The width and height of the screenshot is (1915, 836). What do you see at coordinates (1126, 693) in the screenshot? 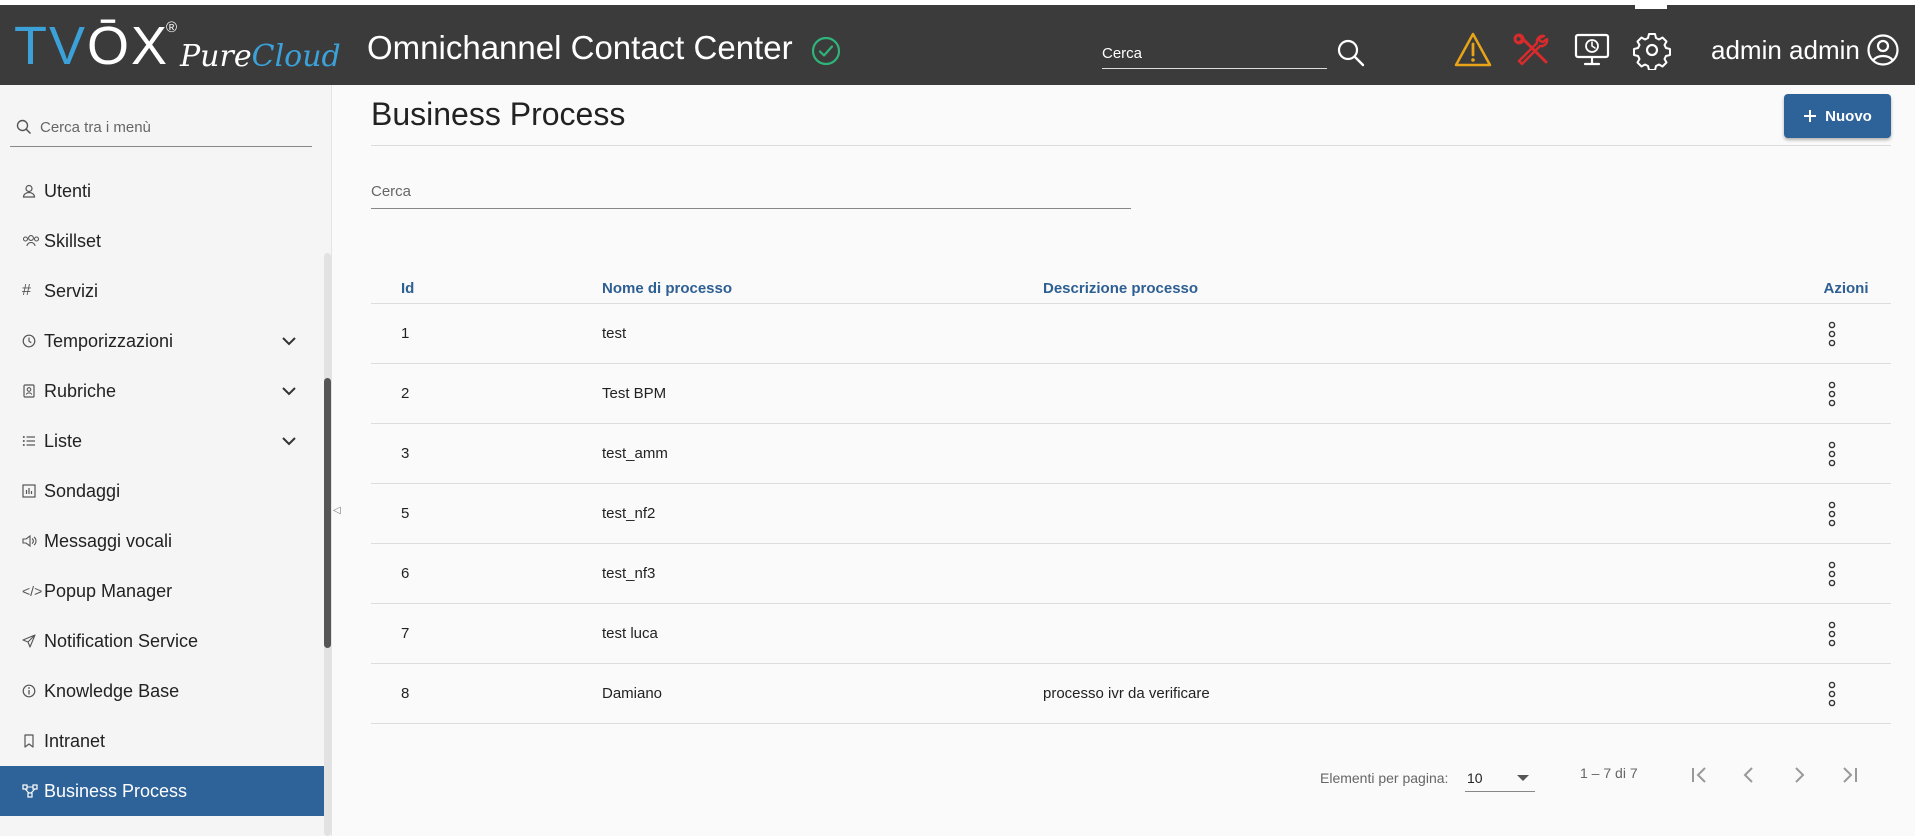
I see `cell-description: processo ivr da verificare` at bounding box center [1126, 693].